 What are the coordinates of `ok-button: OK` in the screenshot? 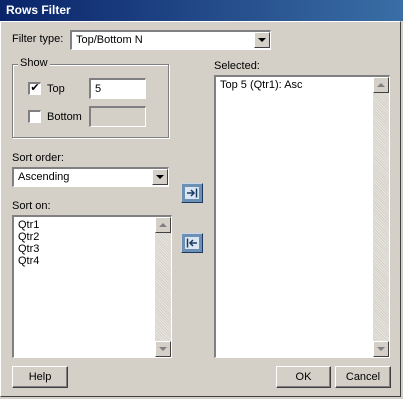 It's located at (303, 377).